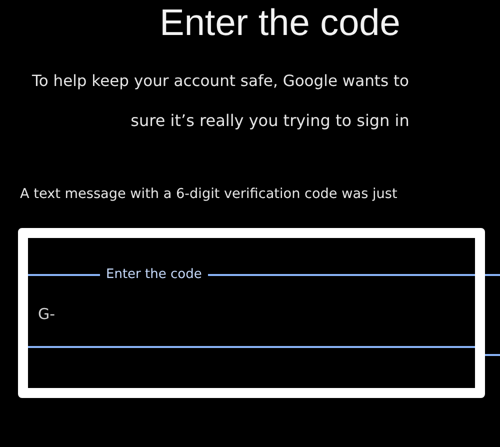  I want to click on subtitle-line: sure it’s really you trying to sign in, so click(270, 121).